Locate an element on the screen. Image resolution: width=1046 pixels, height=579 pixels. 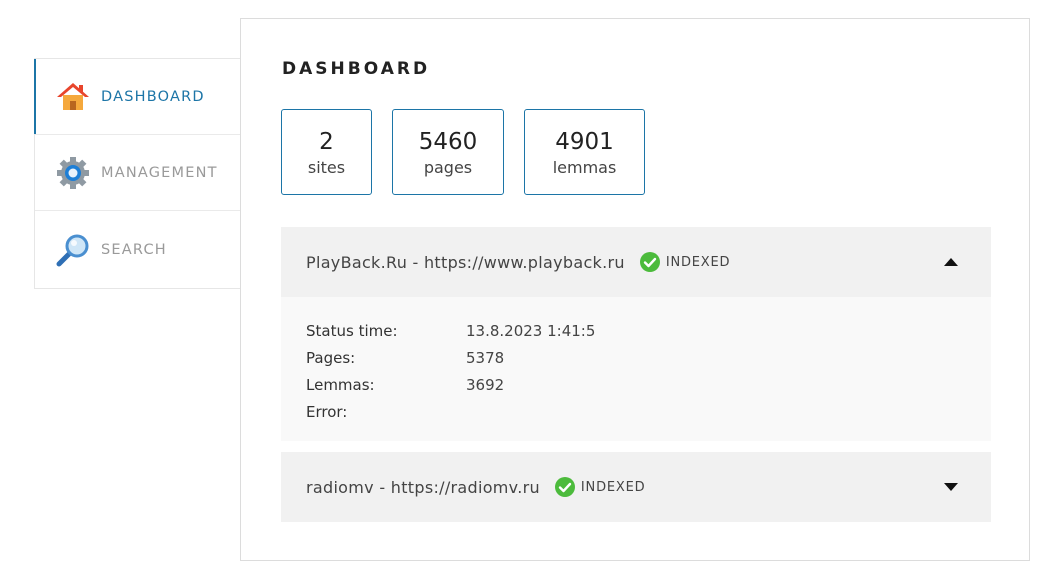
detail-label: Status time: is located at coordinates (352, 330).